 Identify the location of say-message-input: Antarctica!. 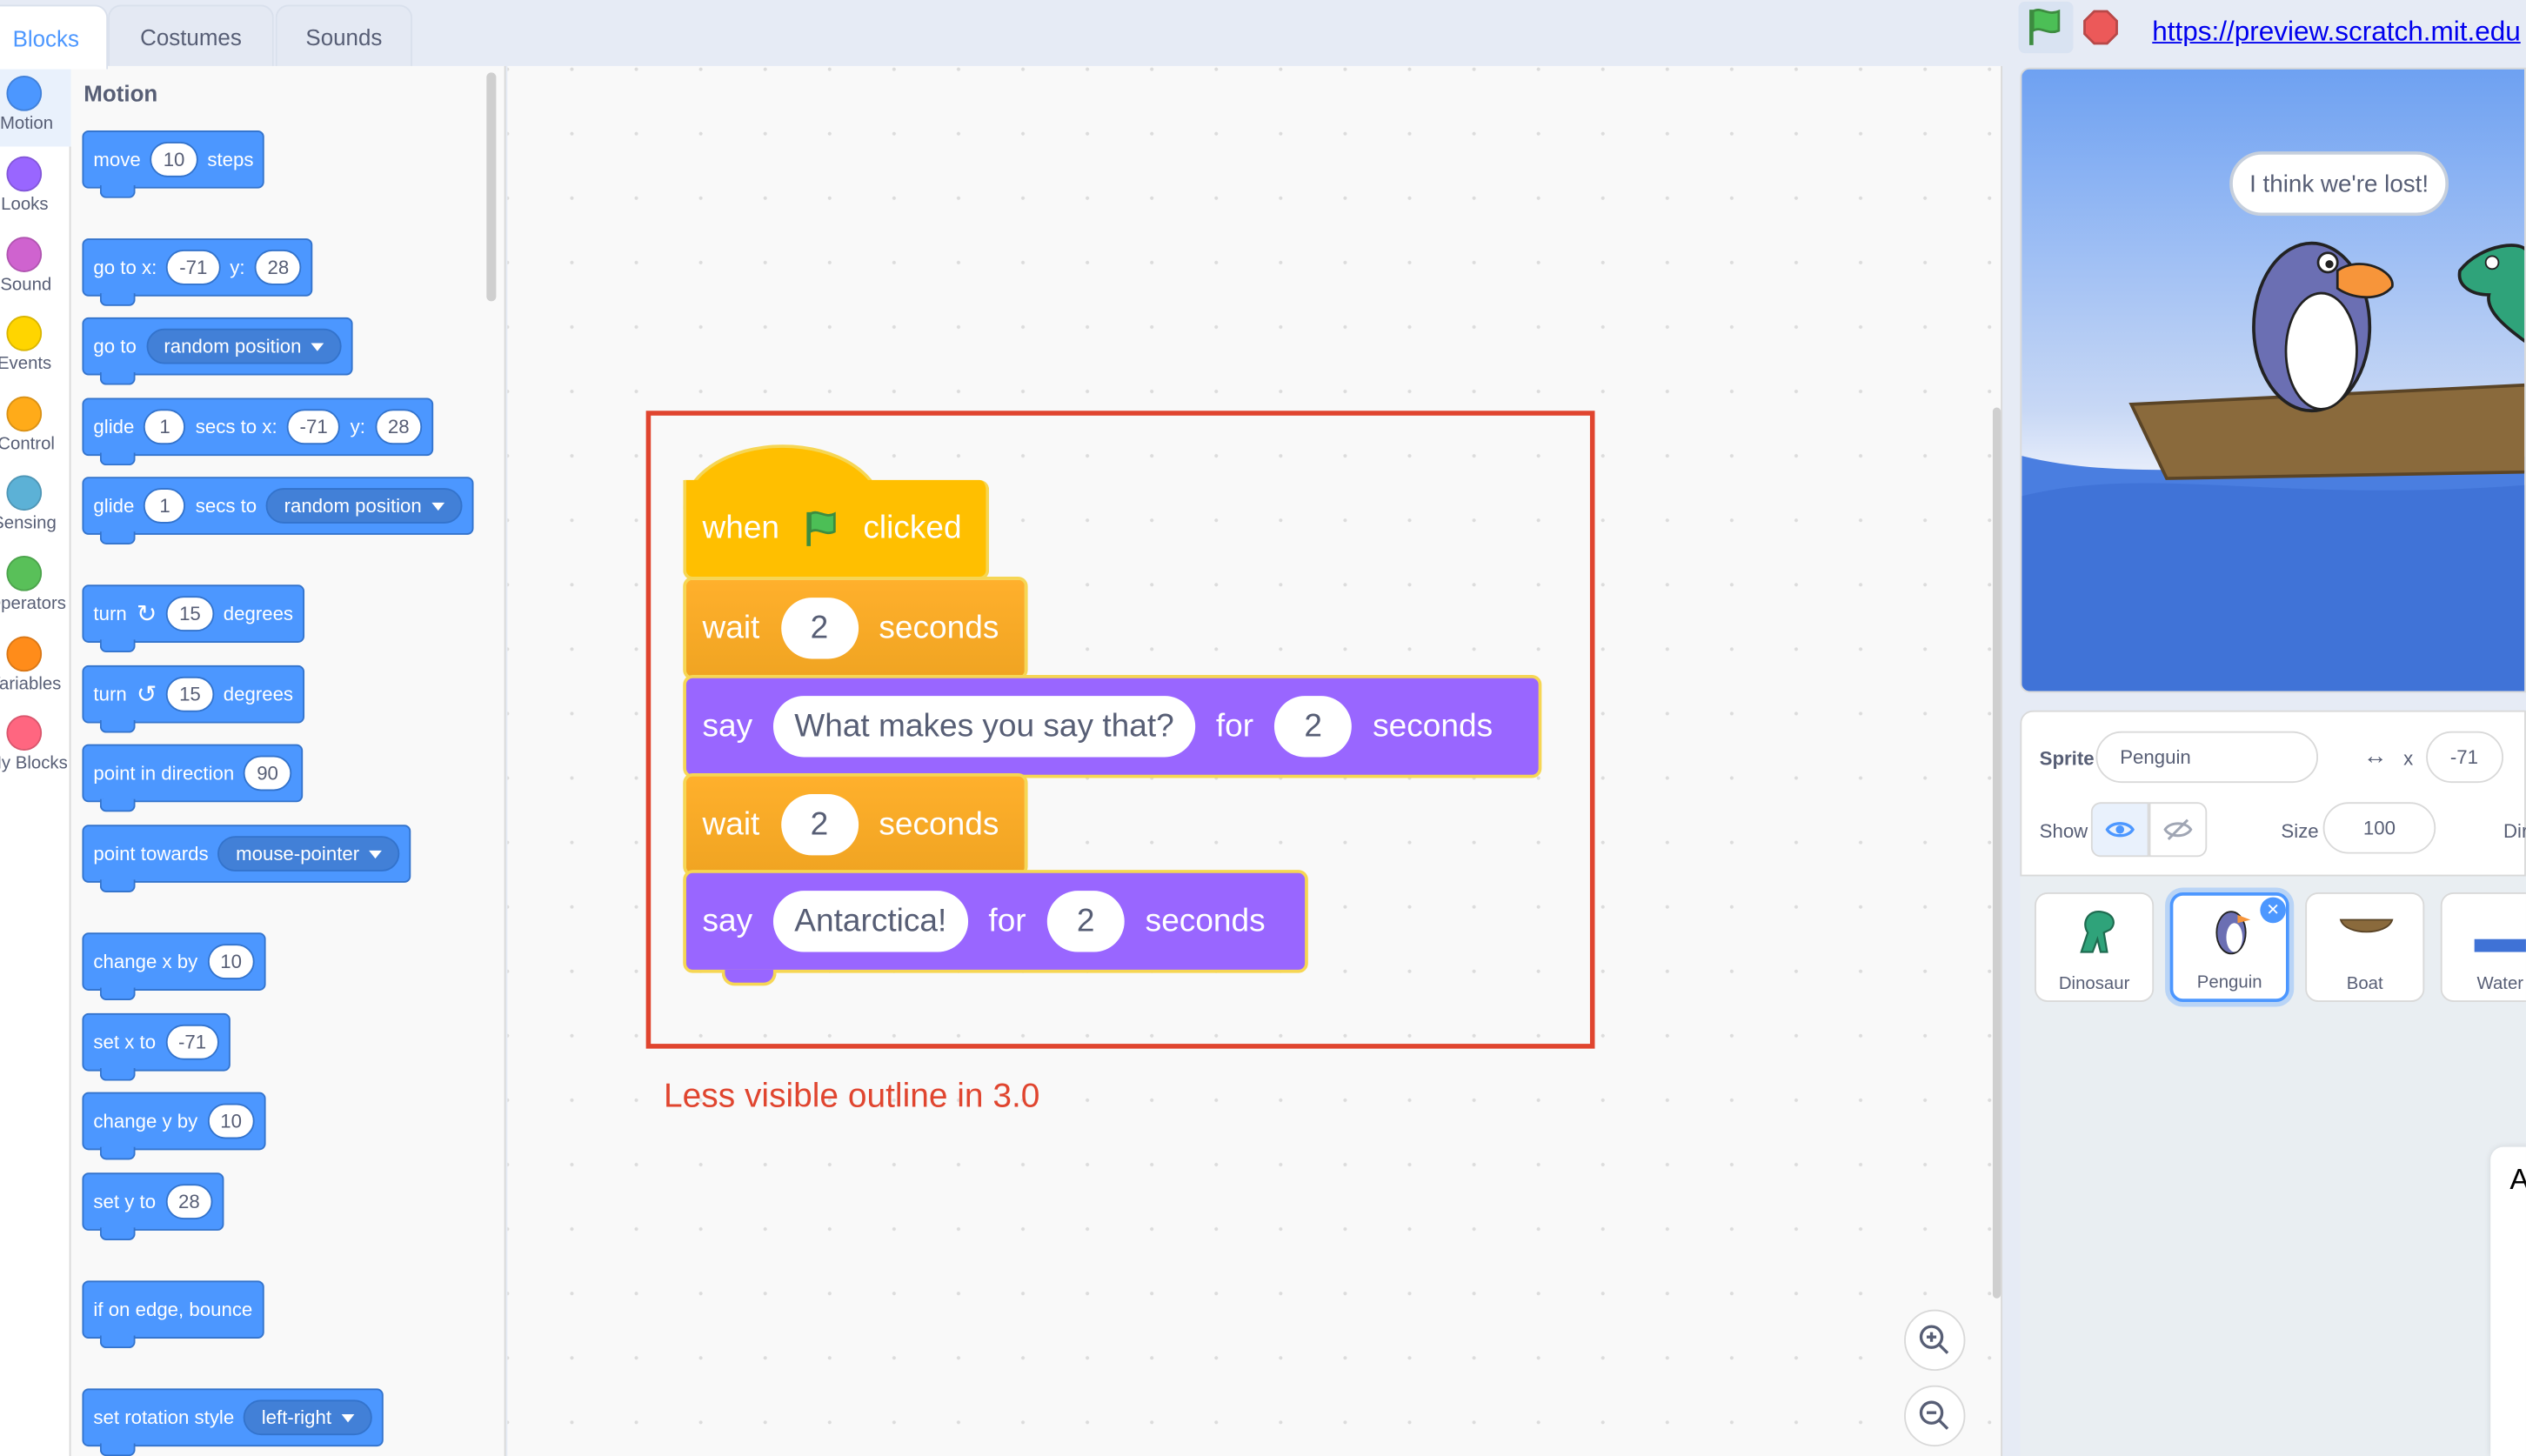
(871, 921).